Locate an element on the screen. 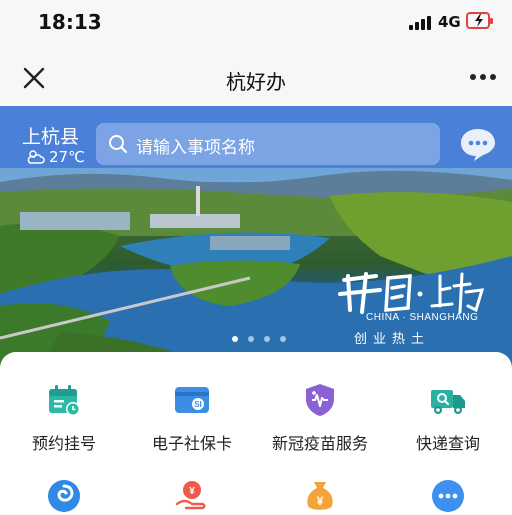 The width and height of the screenshot is (512, 515). social-security-card-icon: SI is located at coordinates (192, 400).